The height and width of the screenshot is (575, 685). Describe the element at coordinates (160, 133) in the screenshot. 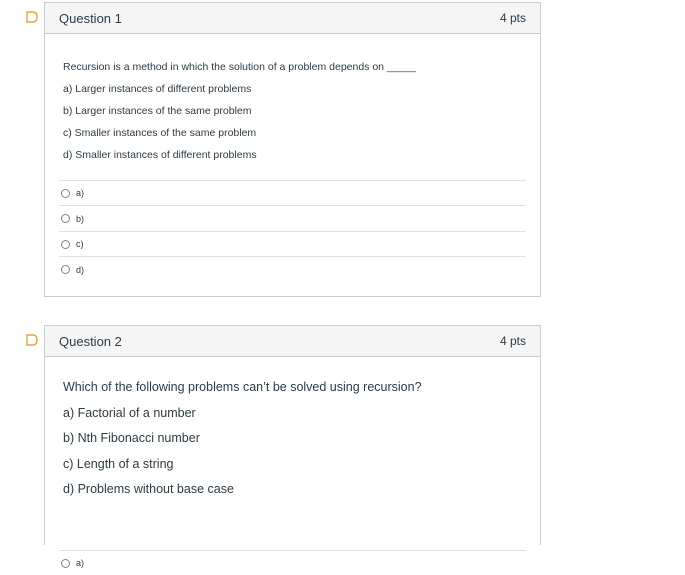

I see `choice-text: c) Smaller instances of the same problem` at that location.